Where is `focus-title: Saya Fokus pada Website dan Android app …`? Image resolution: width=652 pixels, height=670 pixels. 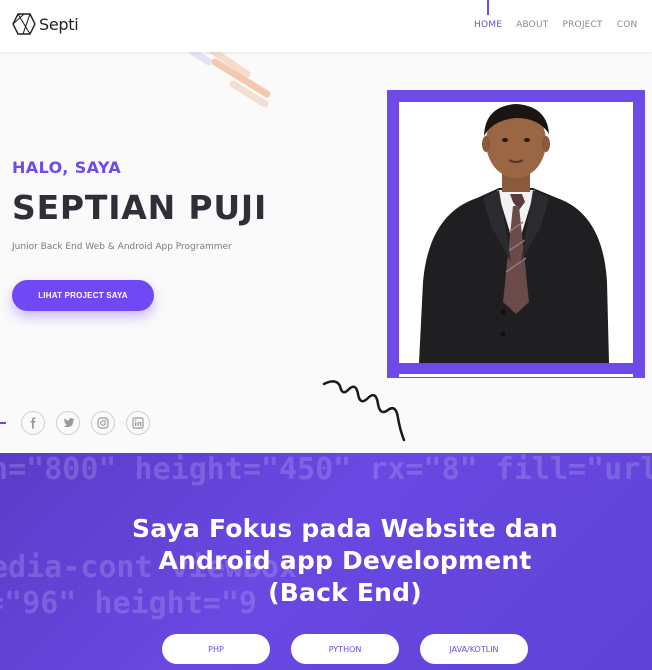 focus-title: Saya Fokus pada Website dan Android app … is located at coordinates (326, 561).